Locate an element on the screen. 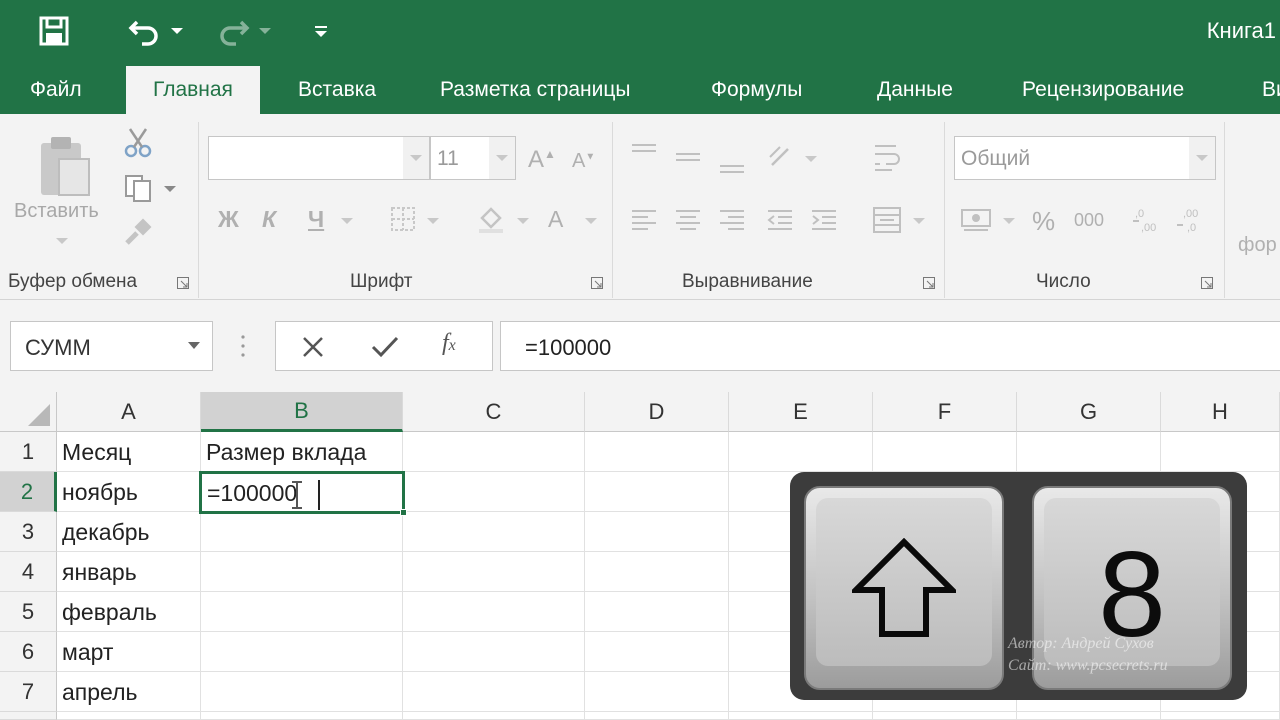 This screenshot has height=720, width=1280. cell-d6 is located at coordinates (657, 652).